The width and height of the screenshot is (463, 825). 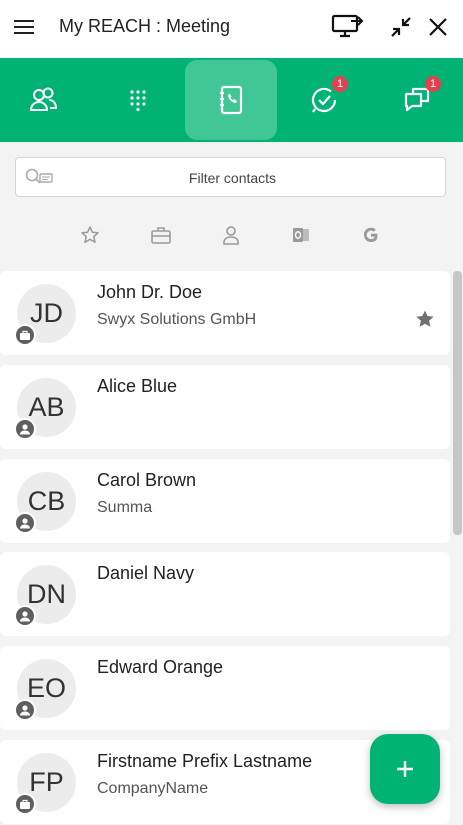 I want to click on close-icon, so click(x=438, y=27).